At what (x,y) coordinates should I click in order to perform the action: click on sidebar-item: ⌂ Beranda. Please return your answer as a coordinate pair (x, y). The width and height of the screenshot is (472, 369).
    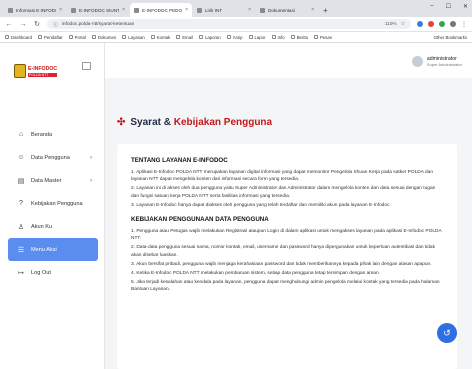
    Looking at the image, I should click on (53, 134).